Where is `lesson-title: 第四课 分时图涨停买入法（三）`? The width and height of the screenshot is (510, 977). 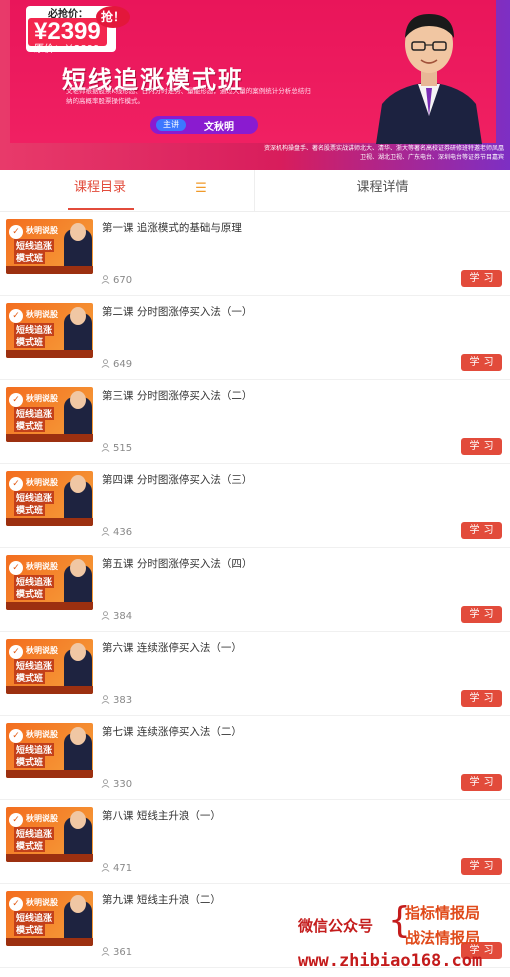 lesson-title: 第四课 分时图涨停买入法（三） is located at coordinates (177, 479).